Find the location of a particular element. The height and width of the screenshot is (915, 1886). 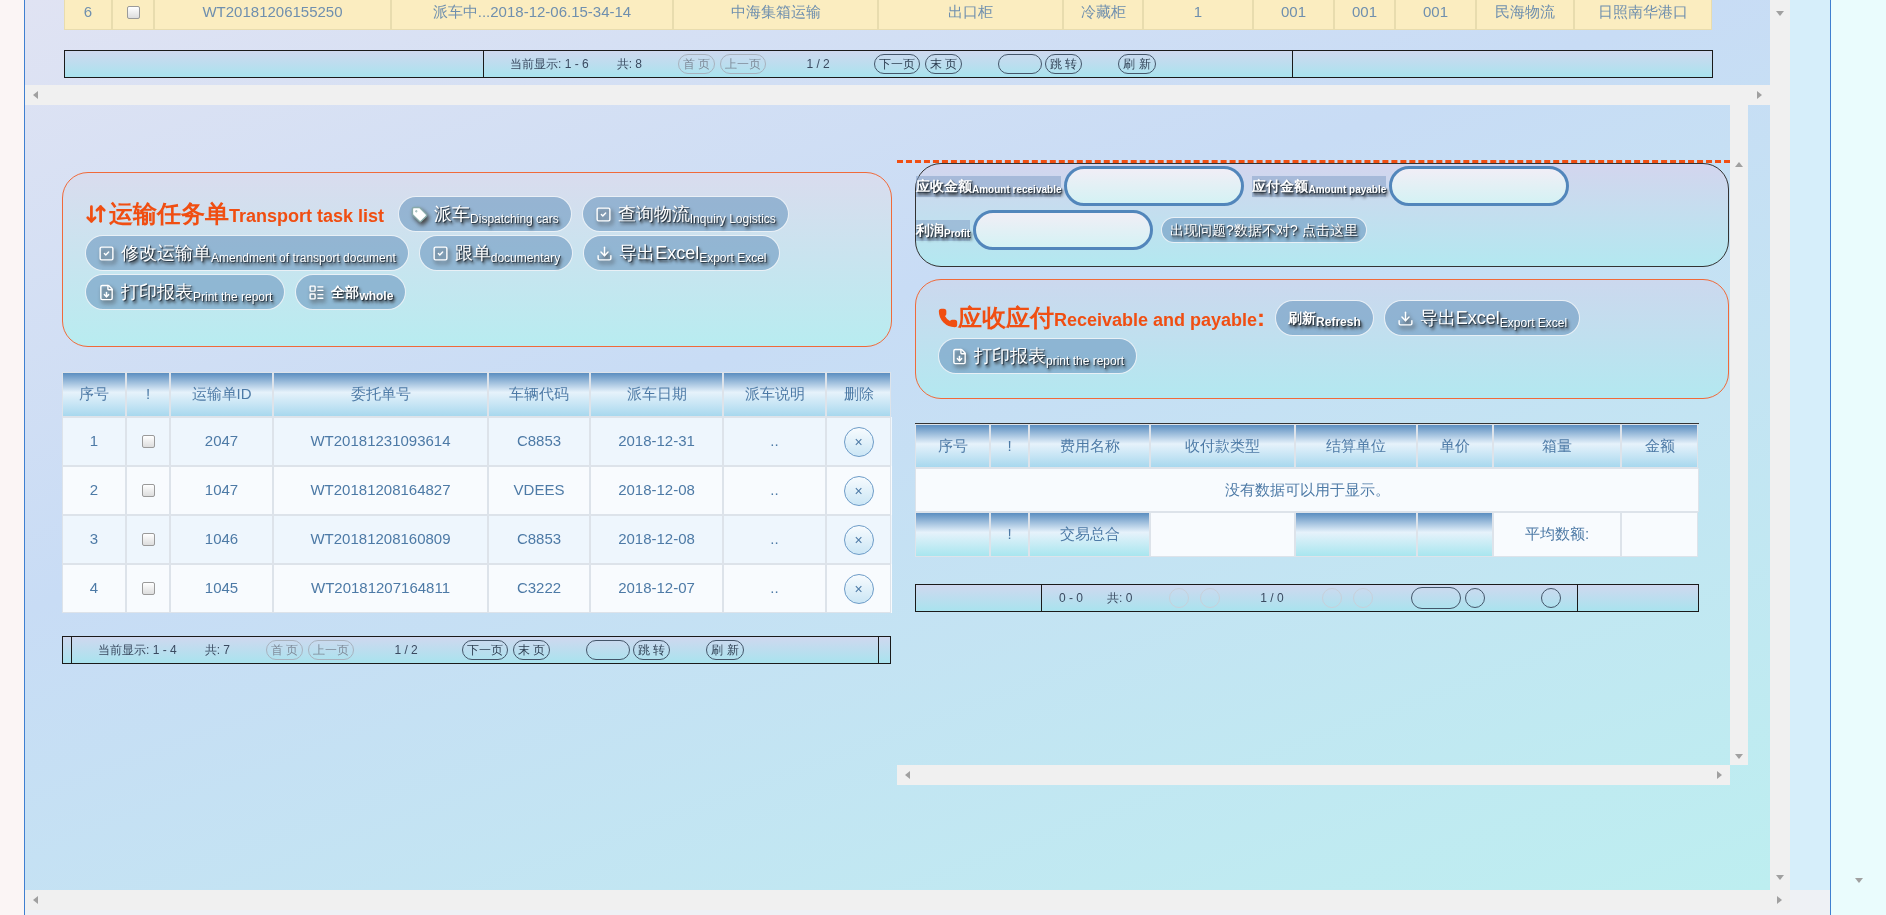

page-indicator: 1 / 0 is located at coordinates (1272, 598).